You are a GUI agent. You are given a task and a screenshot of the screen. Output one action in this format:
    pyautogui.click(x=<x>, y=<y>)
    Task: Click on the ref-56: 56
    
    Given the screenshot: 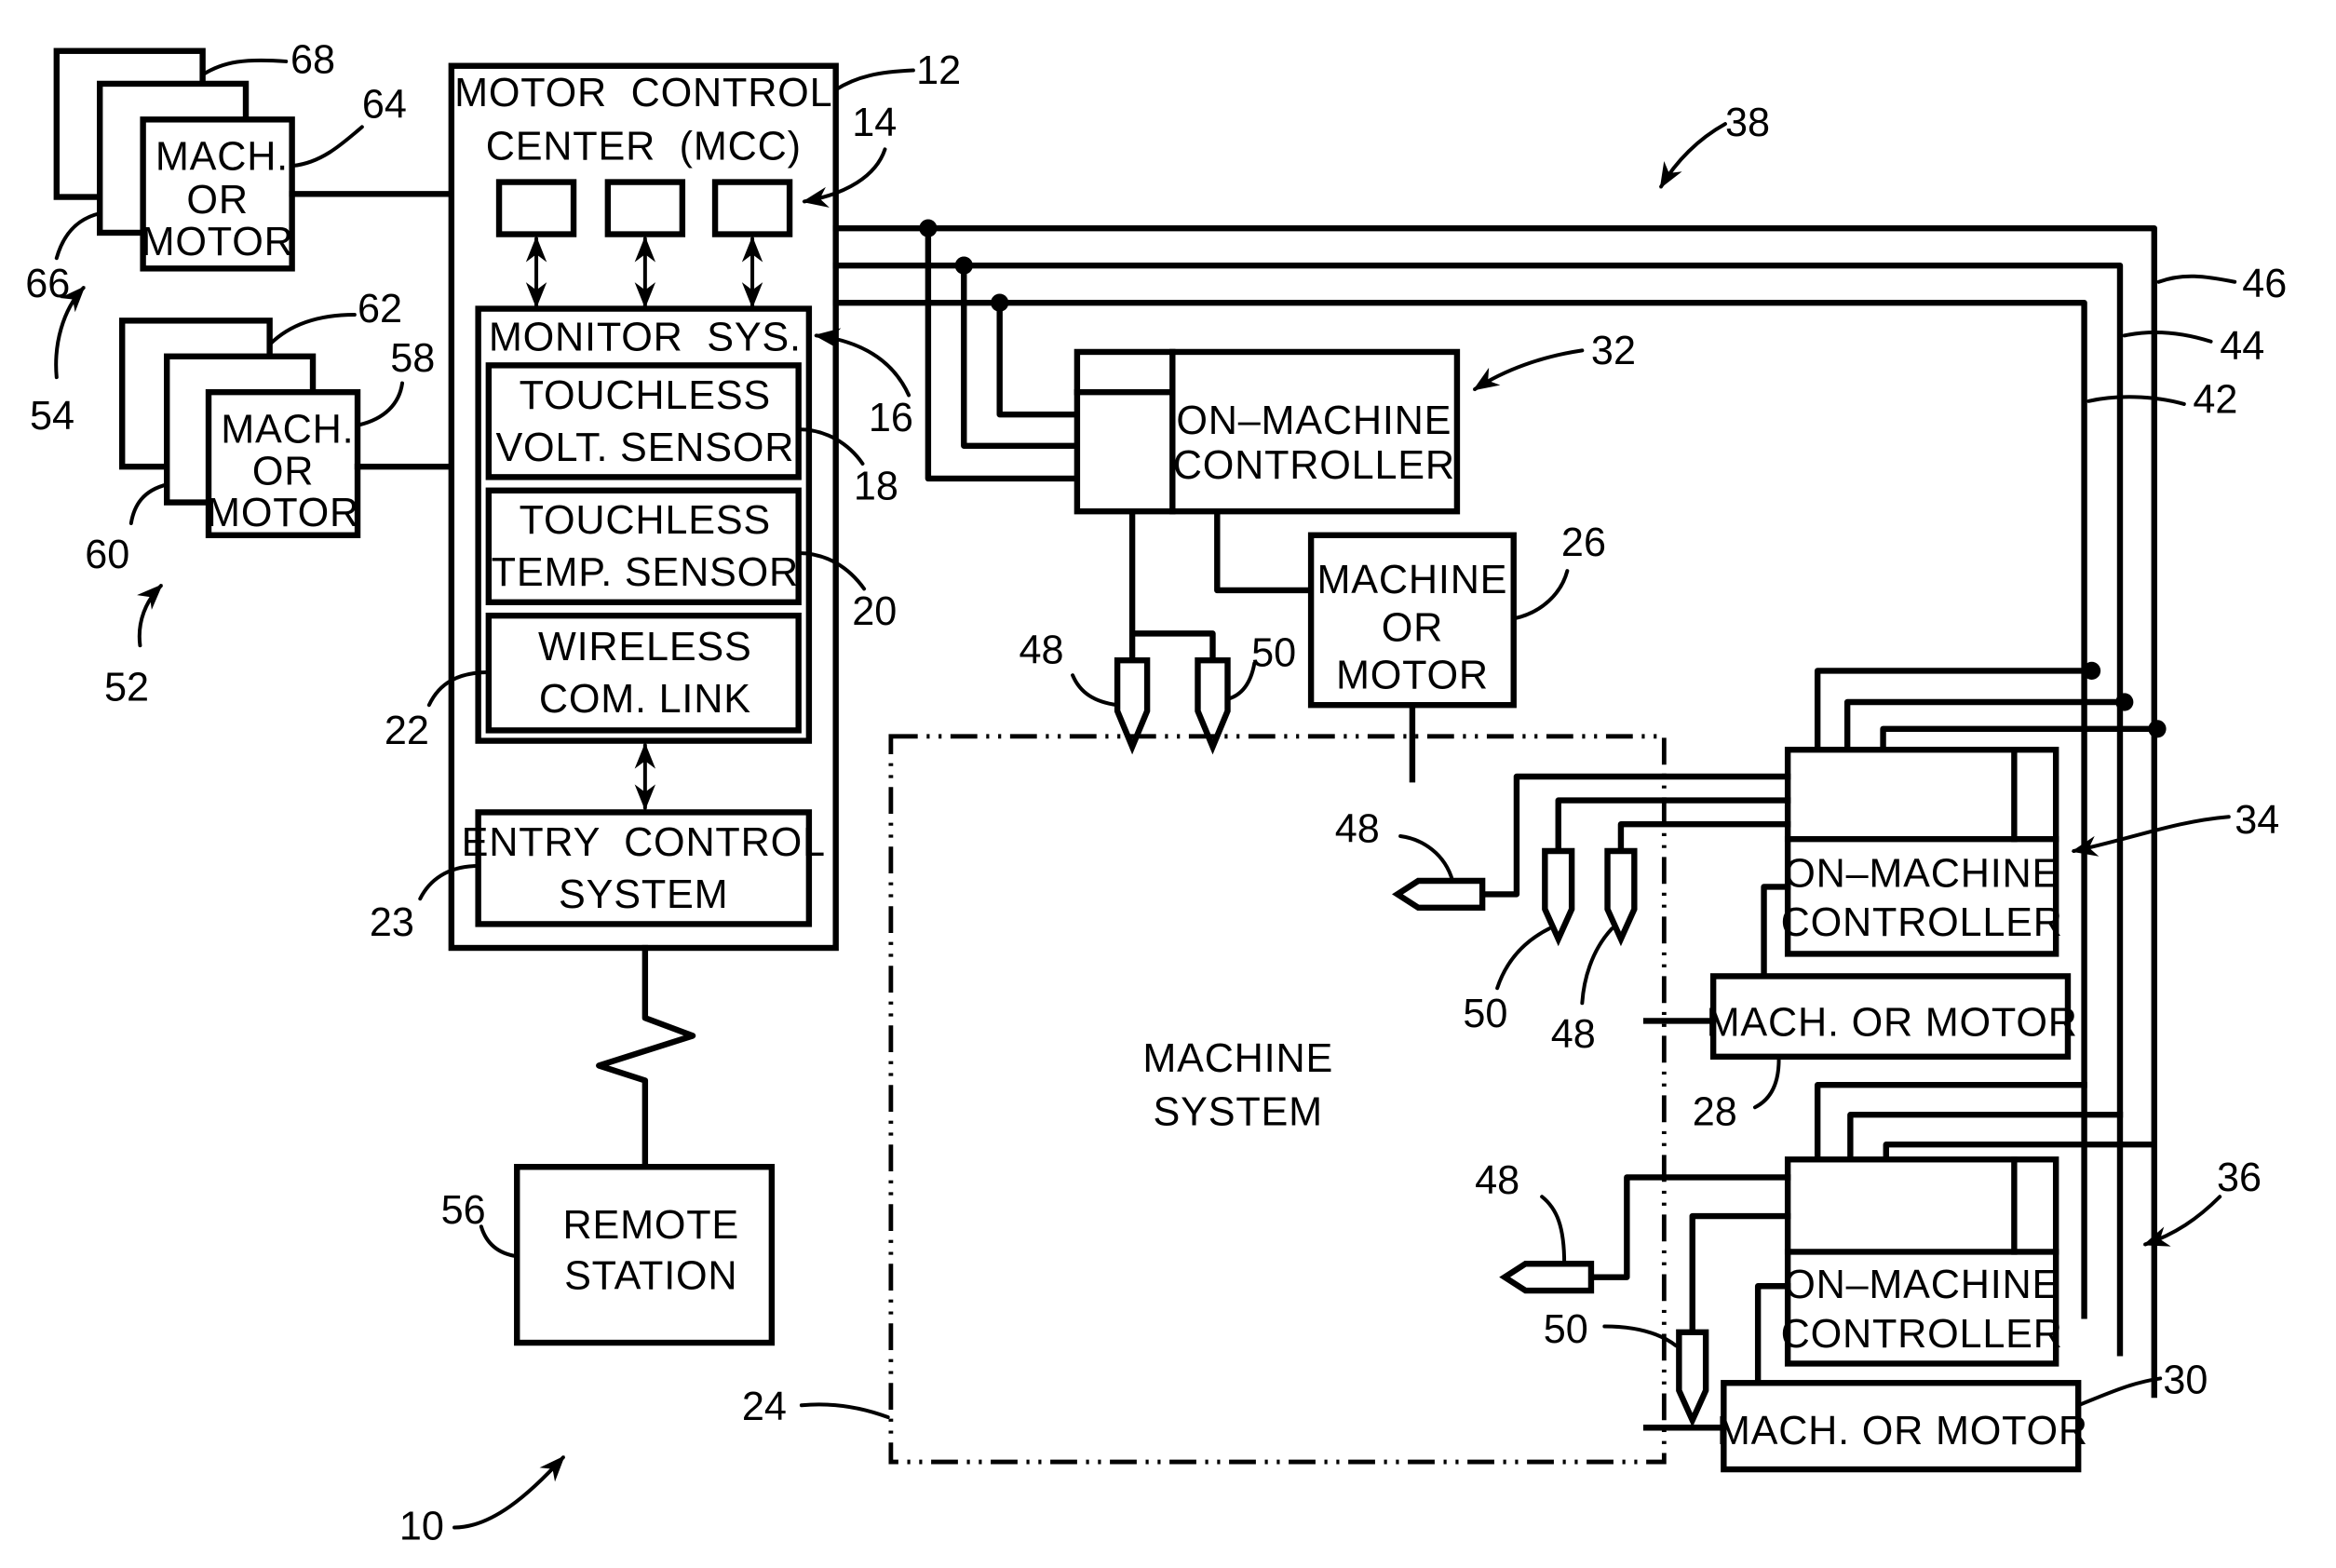 What is the action you would take?
    pyautogui.click(x=463, y=1210)
    